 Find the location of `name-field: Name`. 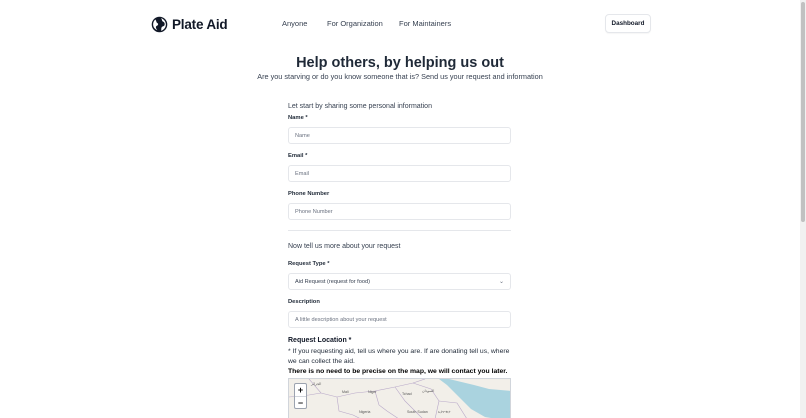

name-field: Name is located at coordinates (399, 135).